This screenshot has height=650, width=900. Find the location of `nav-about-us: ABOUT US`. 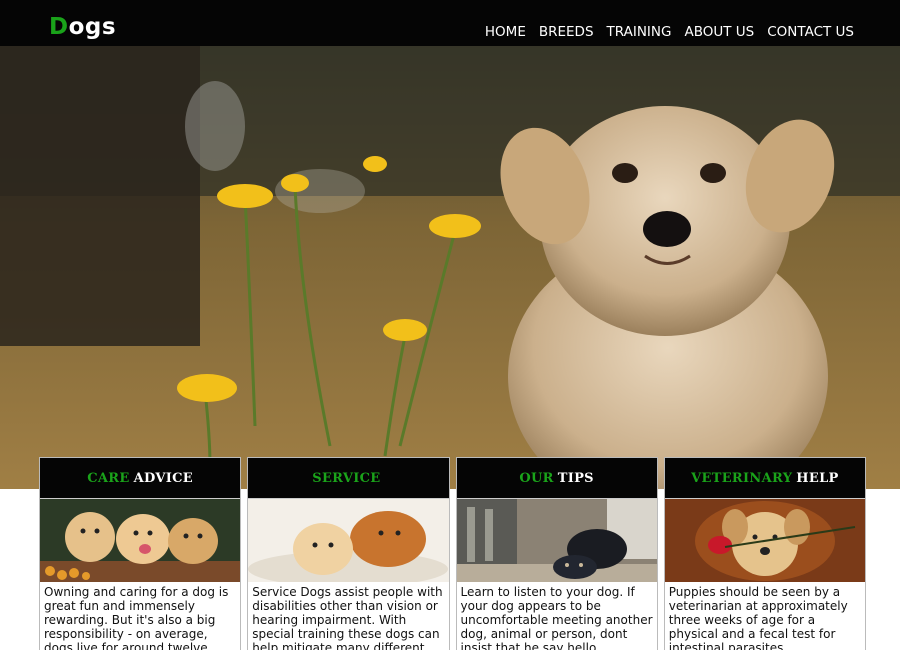

nav-about-us: ABOUT US is located at coordinates (719, 32).